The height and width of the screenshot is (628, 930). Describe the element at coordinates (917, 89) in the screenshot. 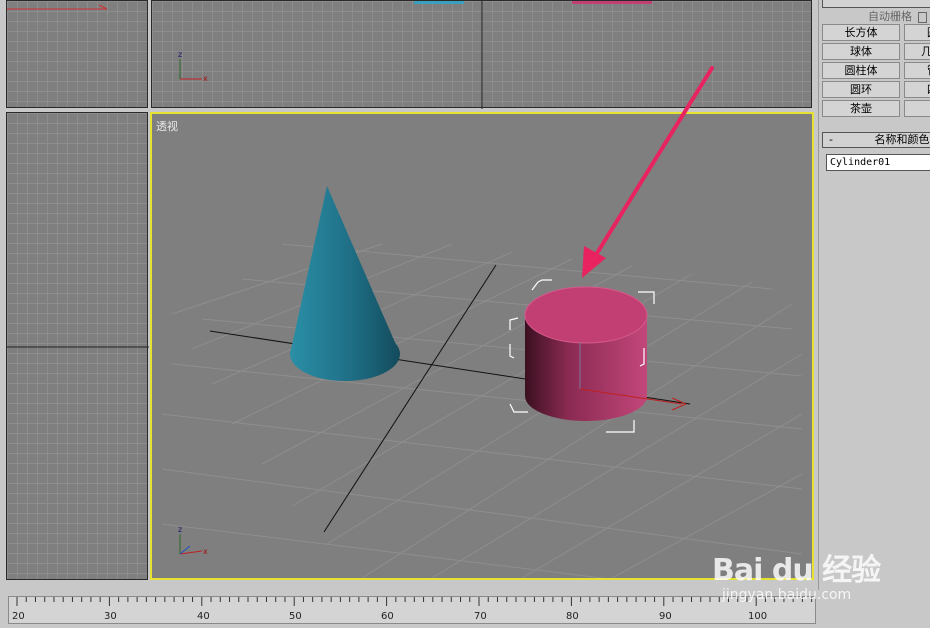

I see `pyramid-button: 四` at that location.